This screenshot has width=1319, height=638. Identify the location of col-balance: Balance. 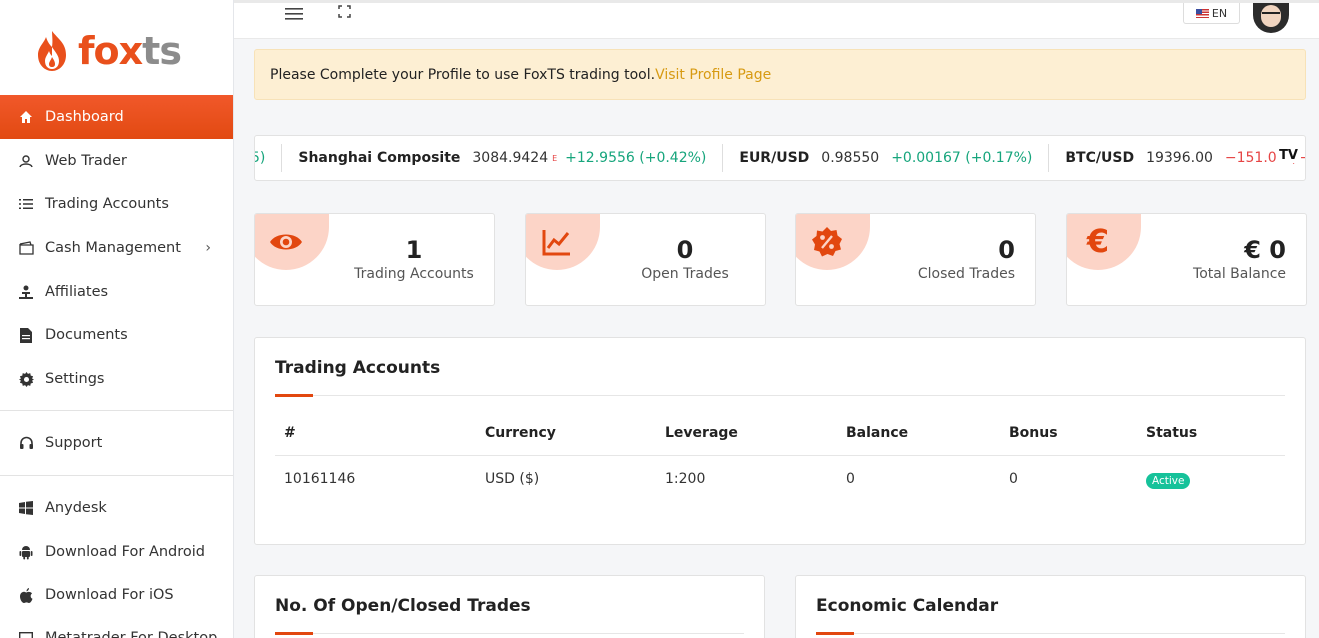
(877, 433).